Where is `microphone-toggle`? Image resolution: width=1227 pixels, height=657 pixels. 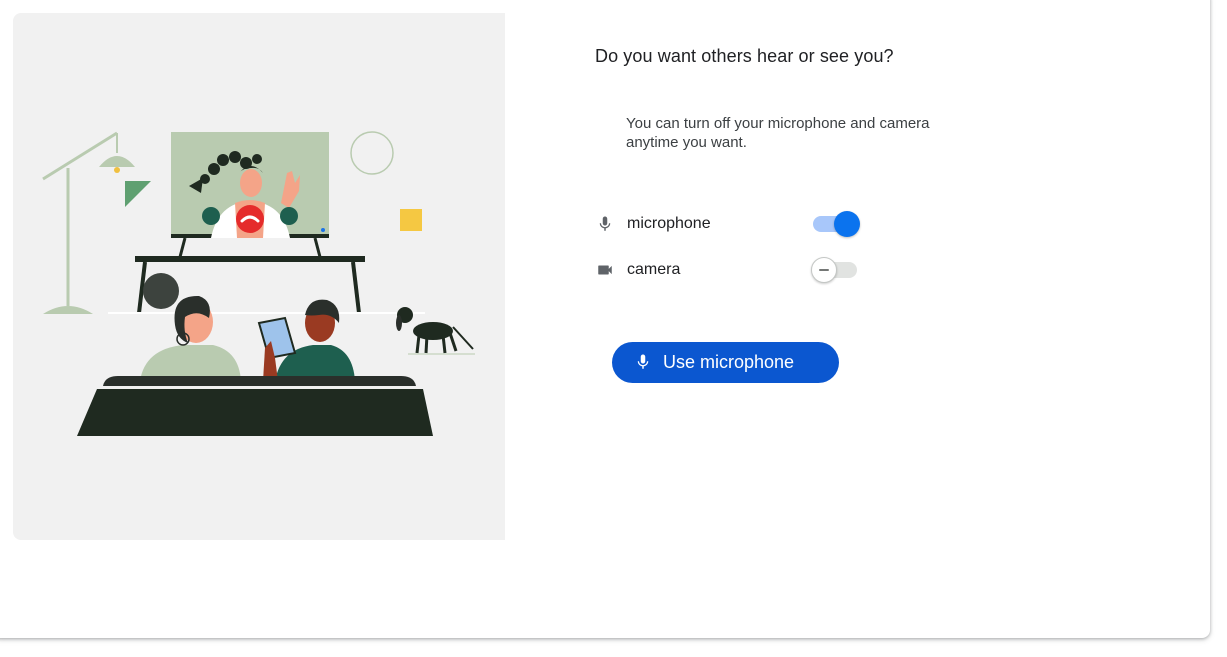 microphone-toggle is located at coordinates (836, 224).